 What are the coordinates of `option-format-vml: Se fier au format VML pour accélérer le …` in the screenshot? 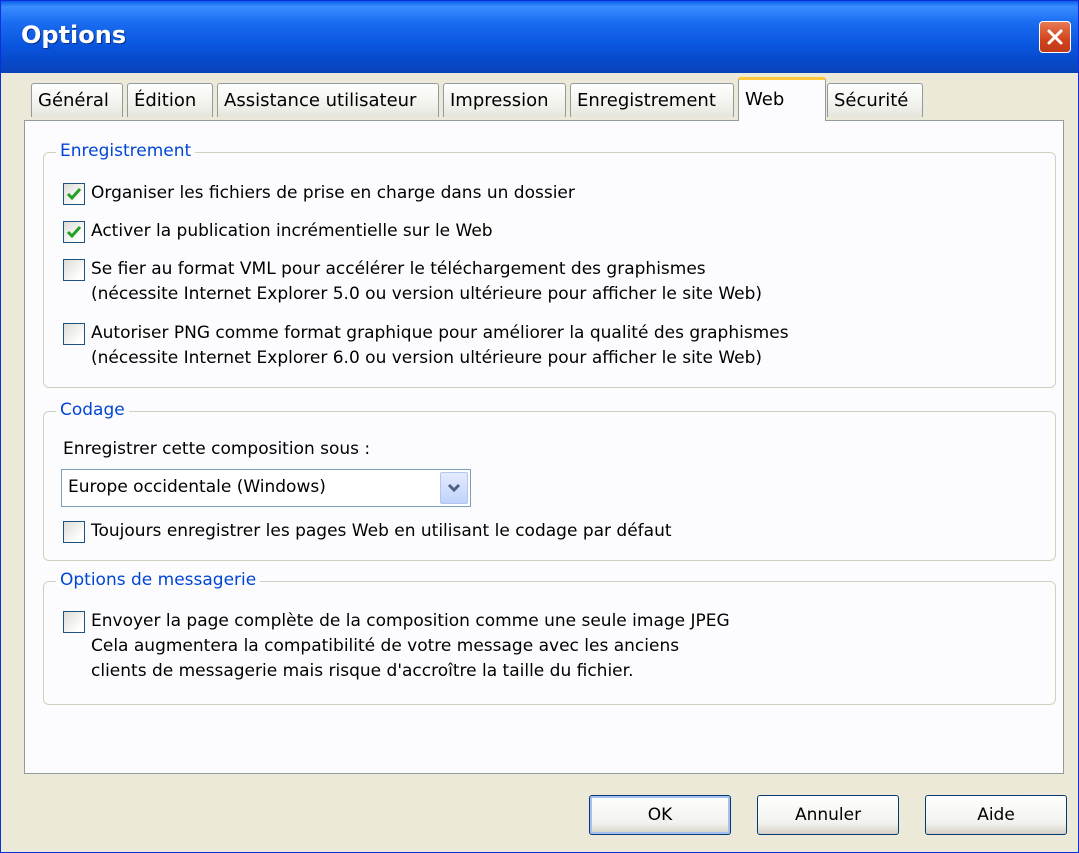 It's located at (412, 282).